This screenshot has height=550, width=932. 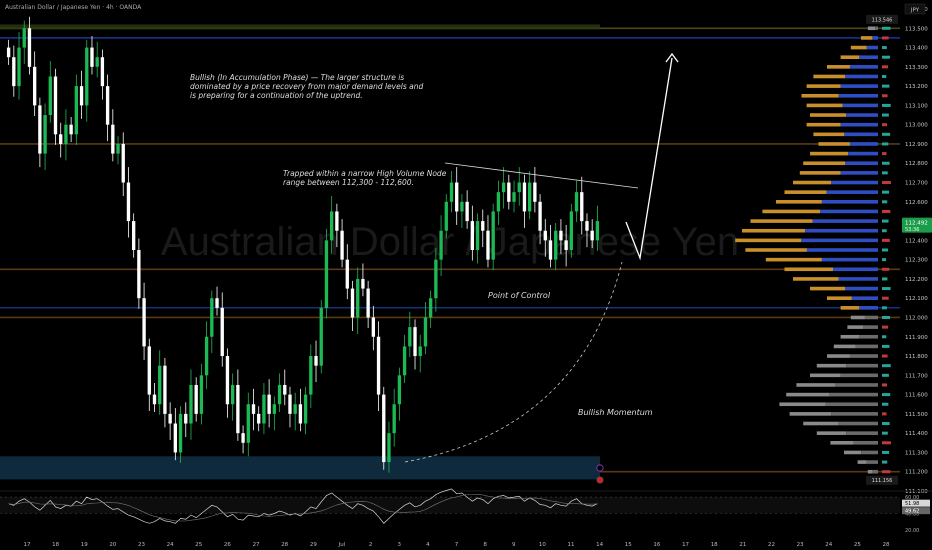 I want to click on poc-label: Point of Control, so click(x=519, y=295).